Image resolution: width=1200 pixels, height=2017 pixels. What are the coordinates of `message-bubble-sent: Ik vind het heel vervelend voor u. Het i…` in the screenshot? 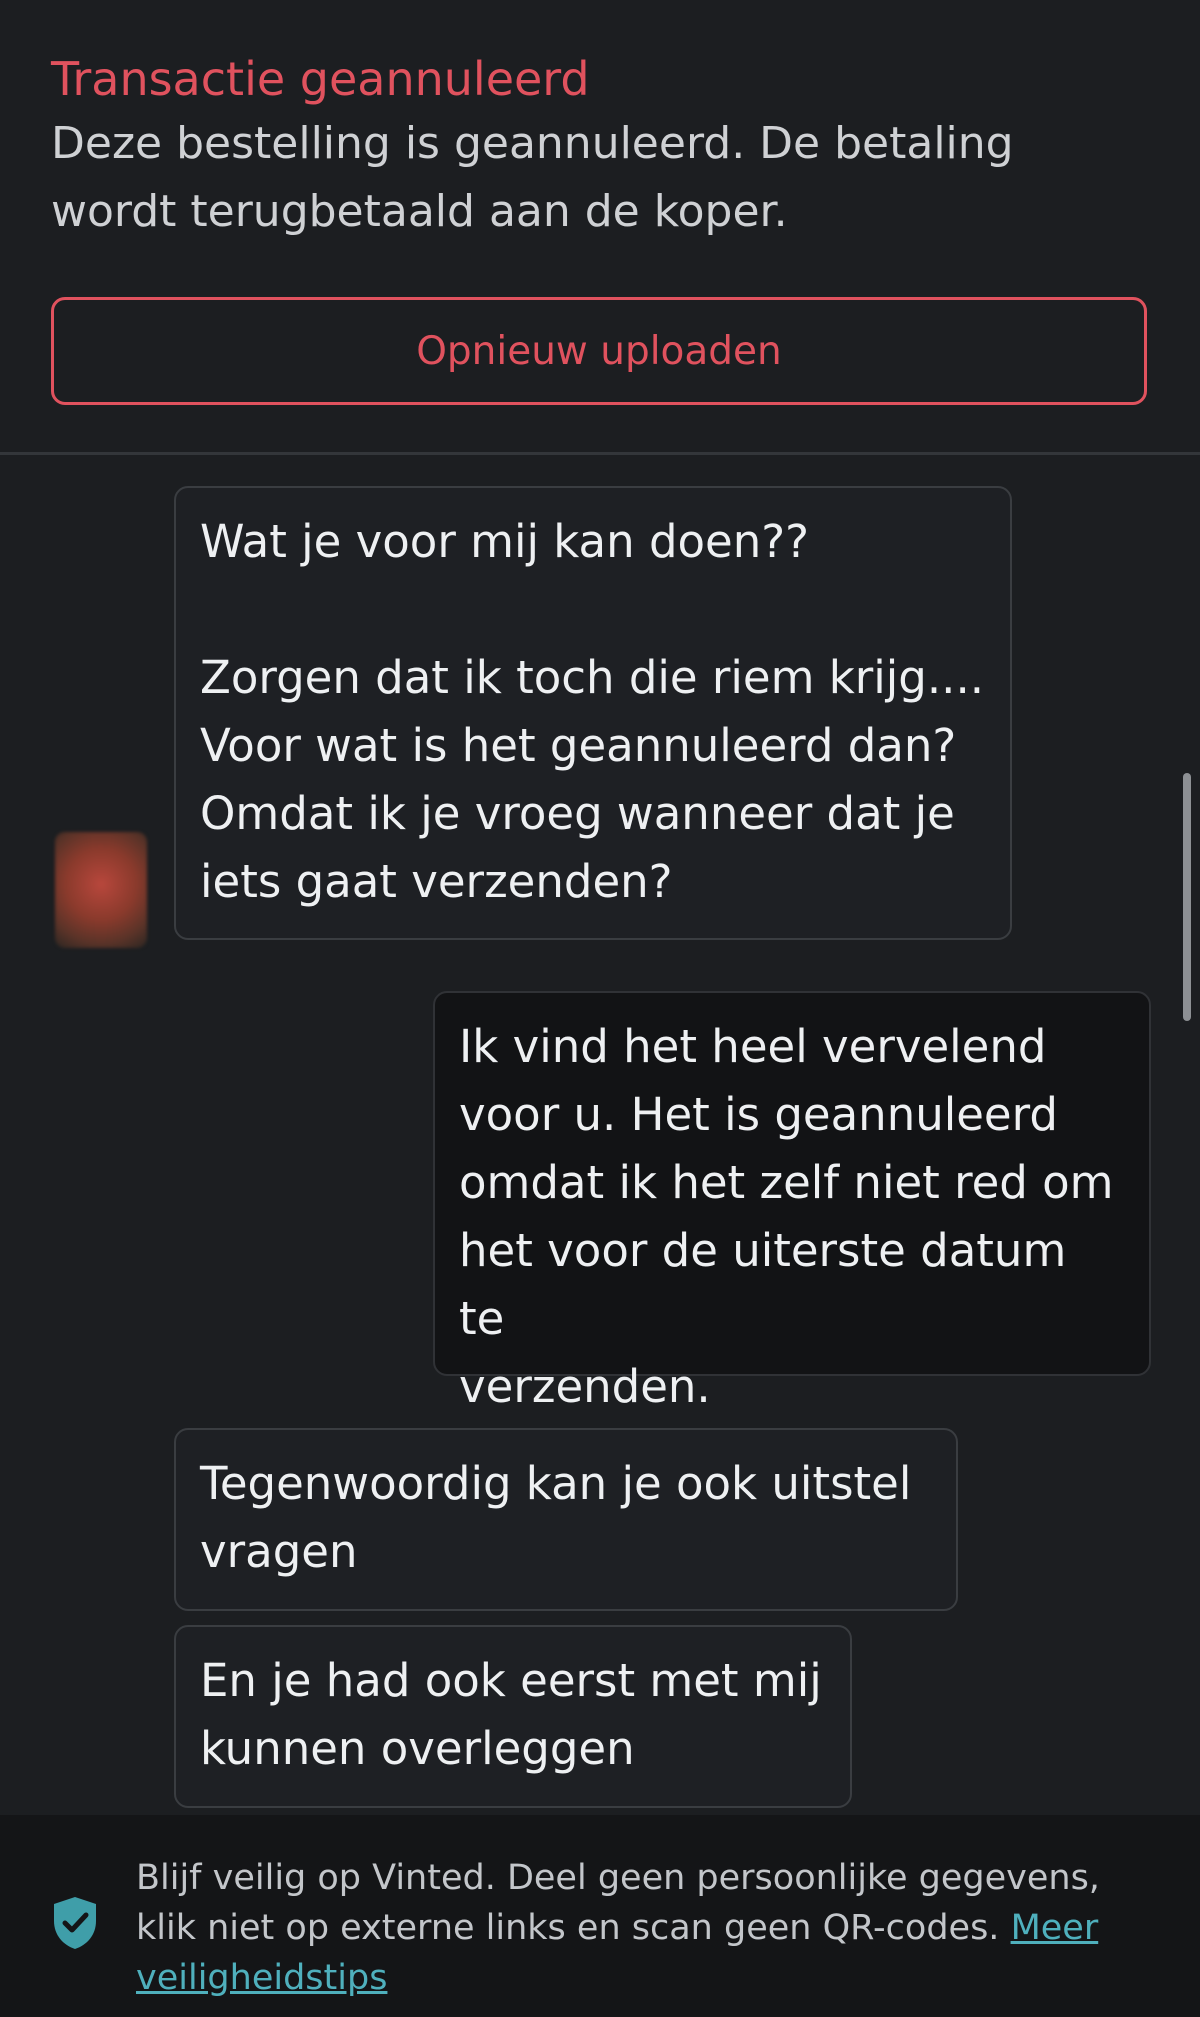 It's located at (792, 1202).